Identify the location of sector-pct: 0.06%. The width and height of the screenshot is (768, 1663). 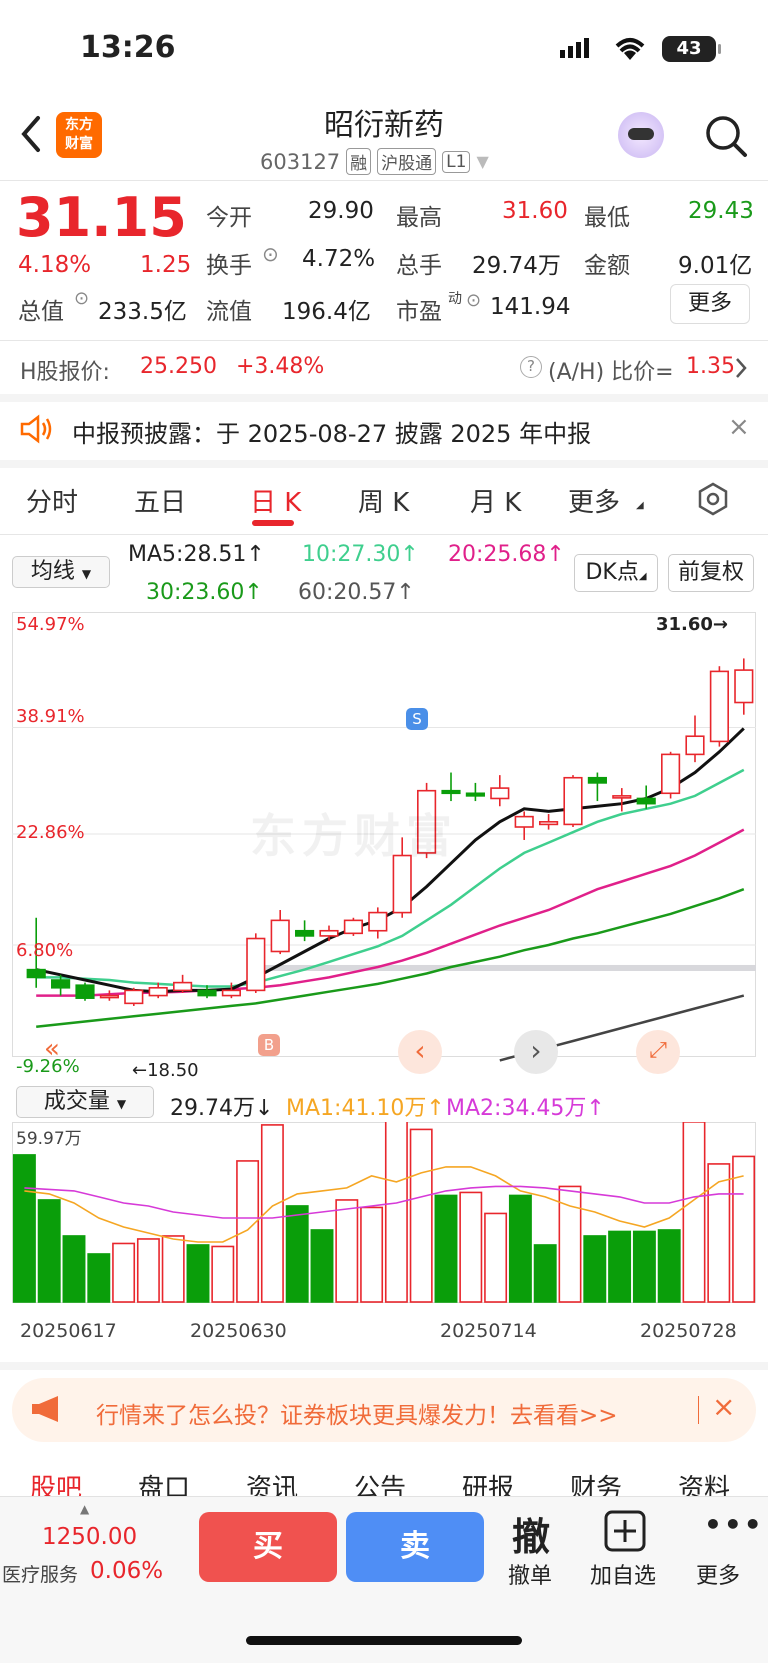
(127, 1571).